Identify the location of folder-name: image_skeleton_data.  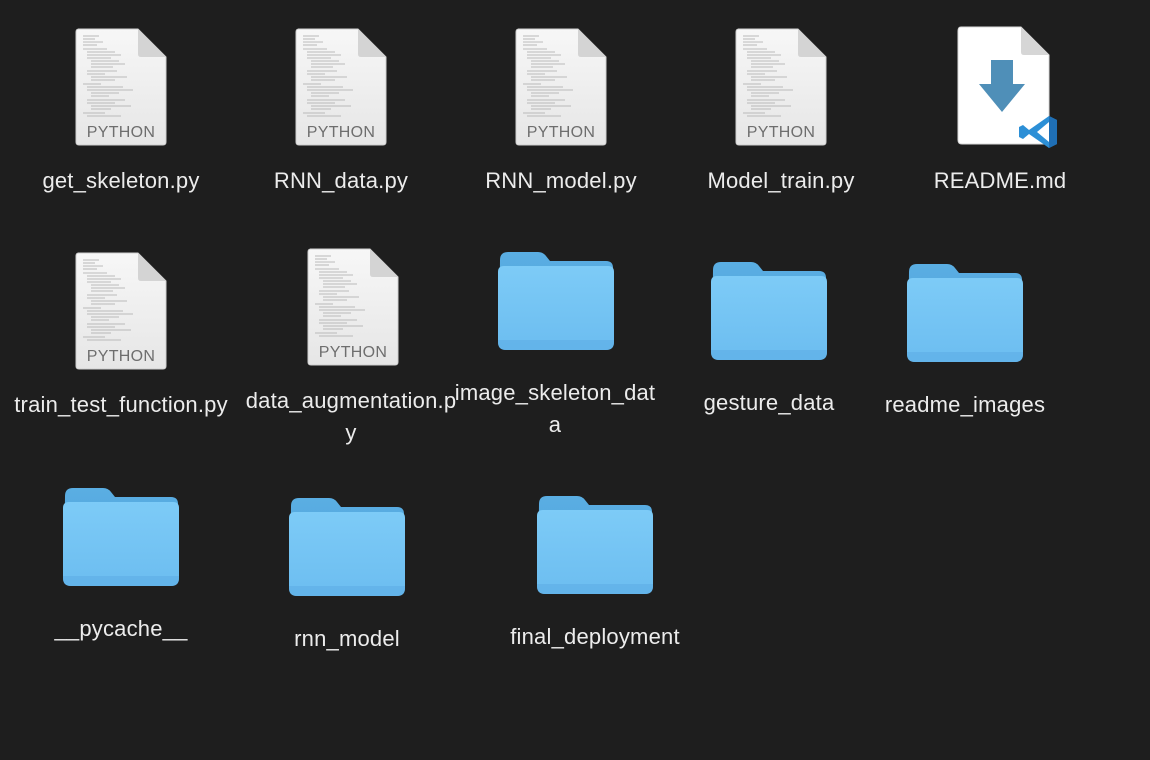
(555, 408).